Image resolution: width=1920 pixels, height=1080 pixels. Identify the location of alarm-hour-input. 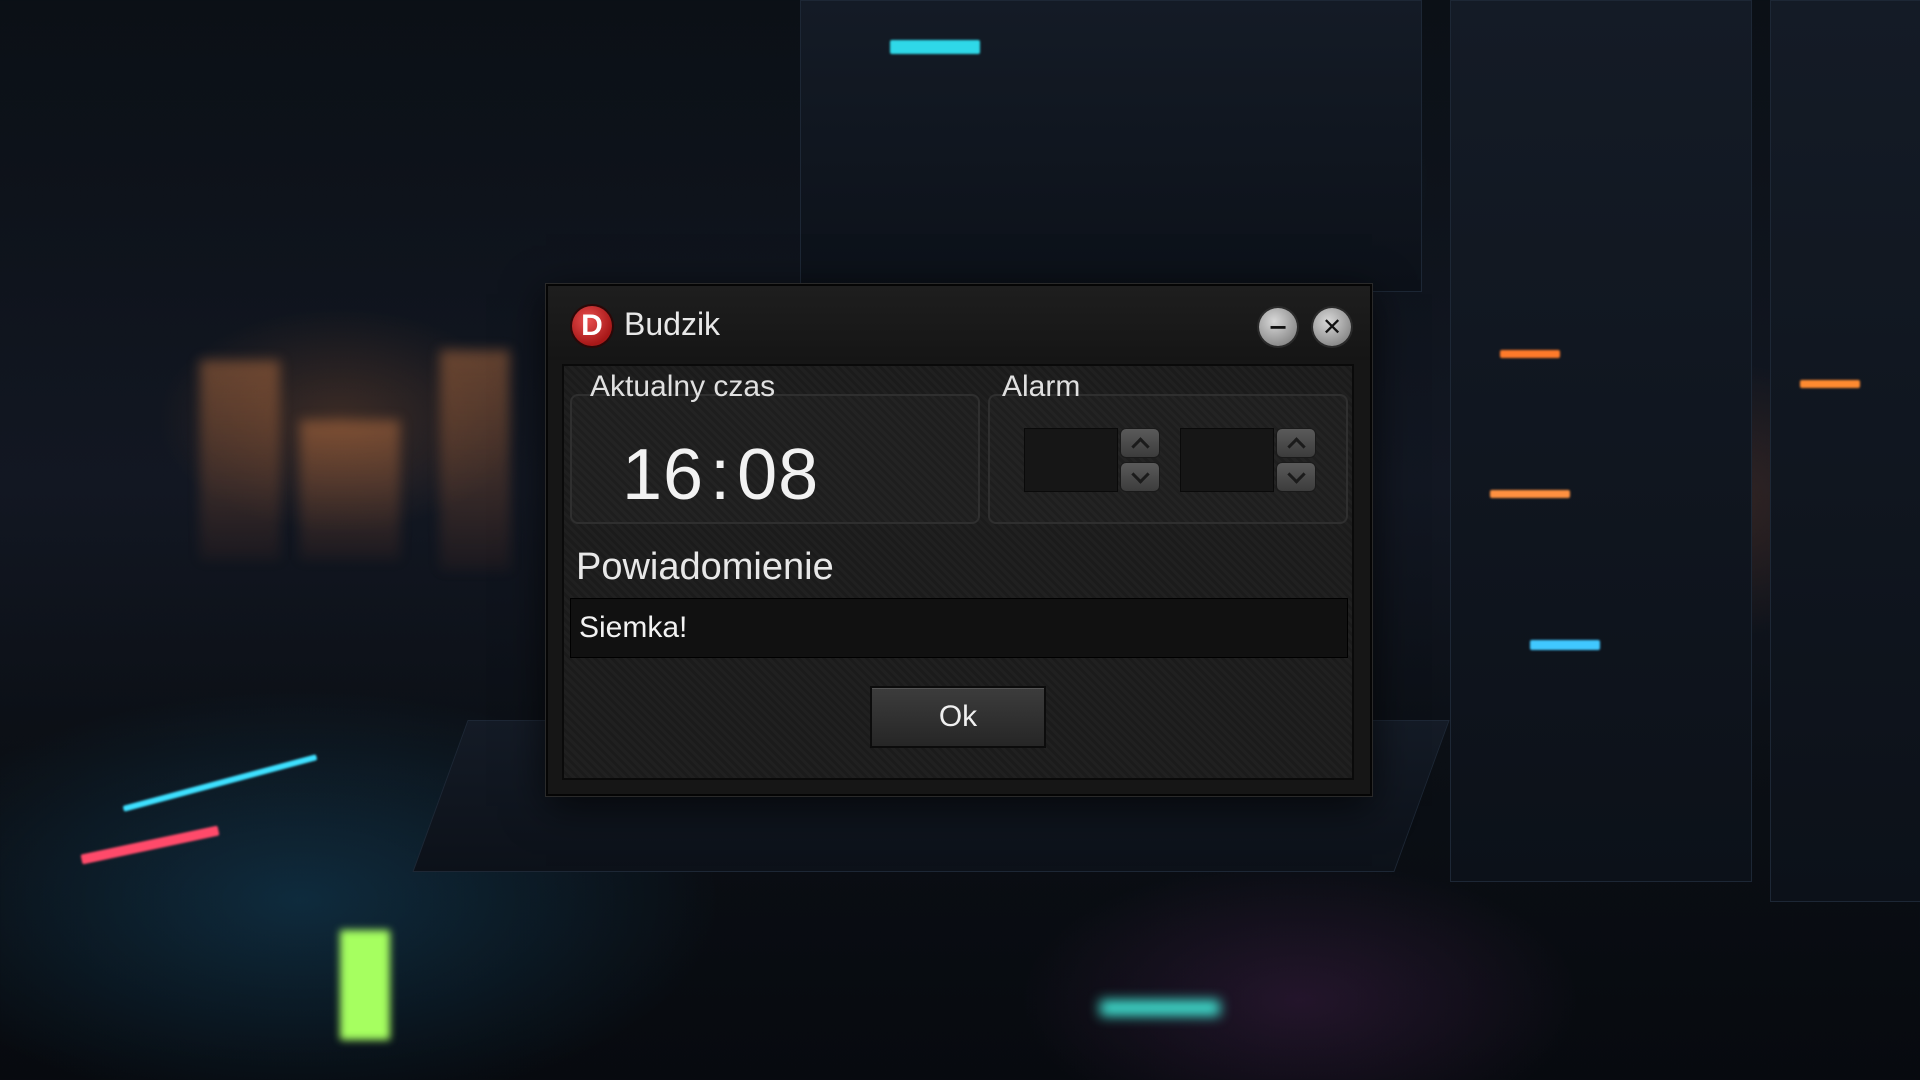
(1071, 460).